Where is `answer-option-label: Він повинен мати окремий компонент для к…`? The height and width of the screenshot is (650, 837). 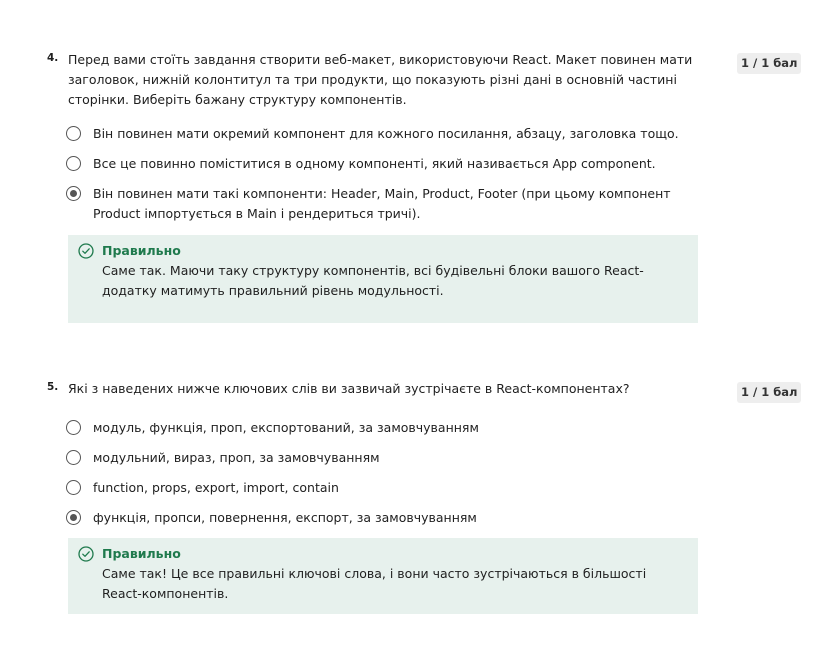 answer-option-label: Він повинен мати окремий компонент для к… is located at coordinates (386, 133).